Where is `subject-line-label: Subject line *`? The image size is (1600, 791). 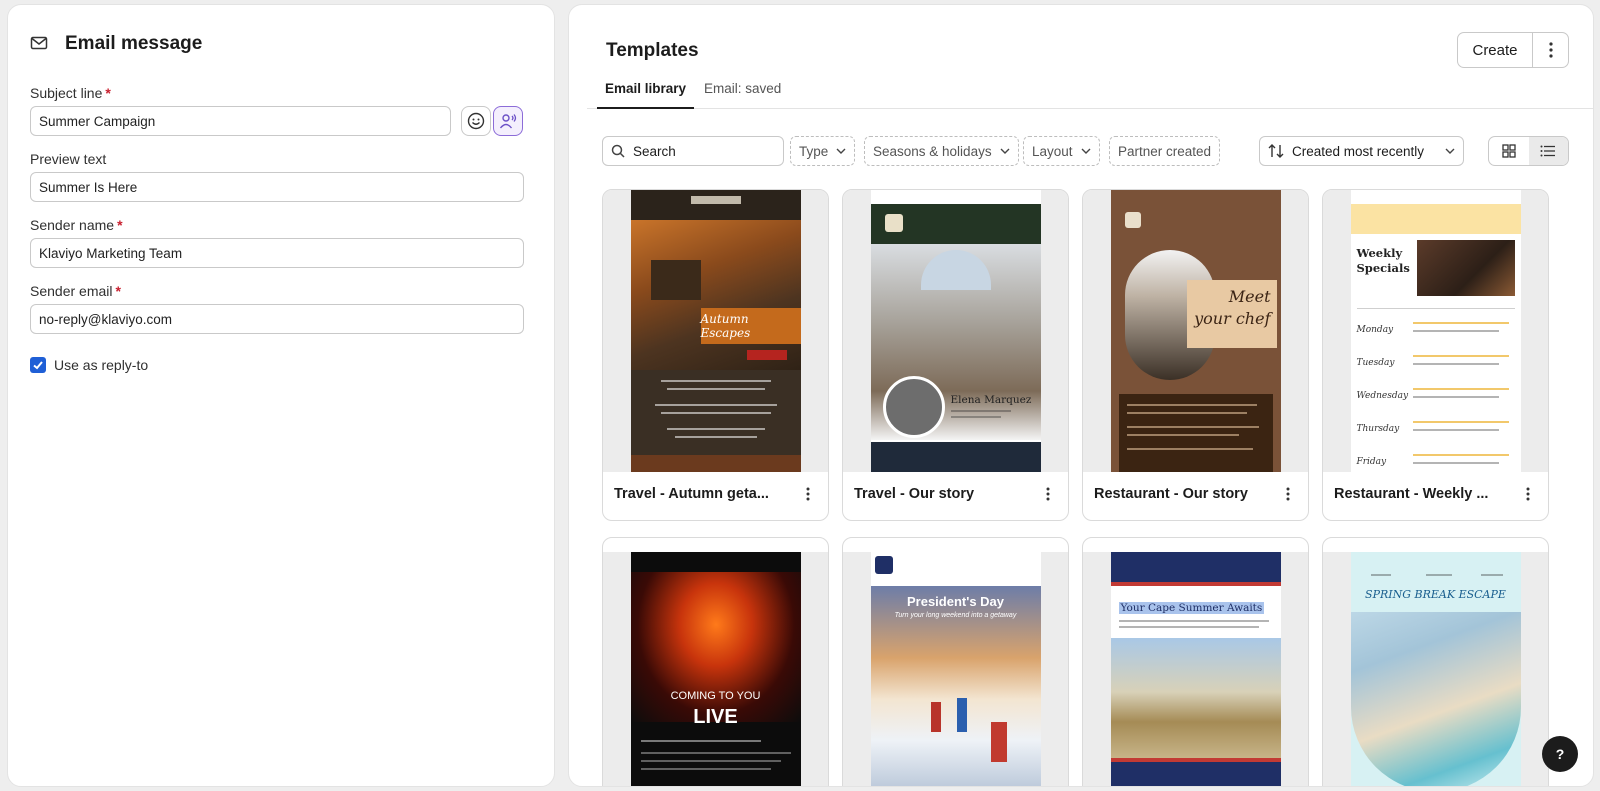
subject-line-label: Subject line * is located at coordinates (70, 93).